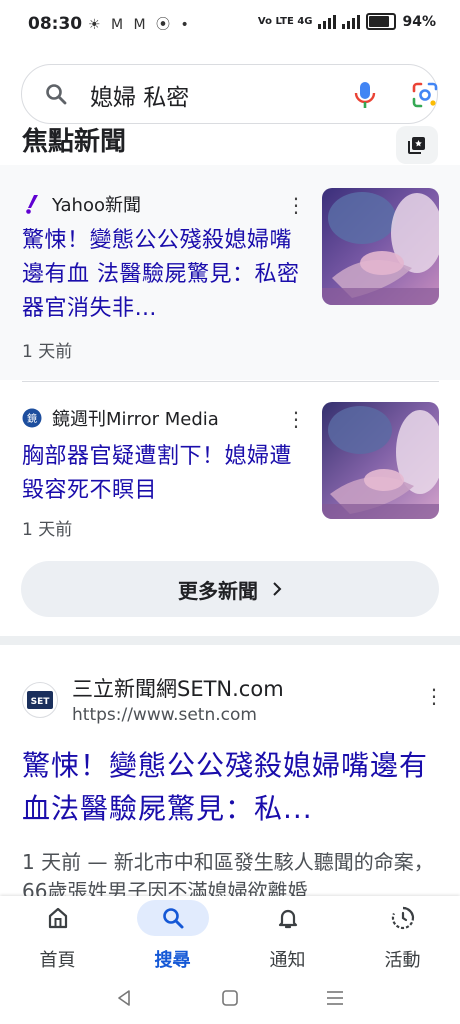 The width and height of the screenshot is (460, 1024). What do you see at coordinates (124, 998) in the screenshot?
I see `back-icon` at bounding box center [124, 998].